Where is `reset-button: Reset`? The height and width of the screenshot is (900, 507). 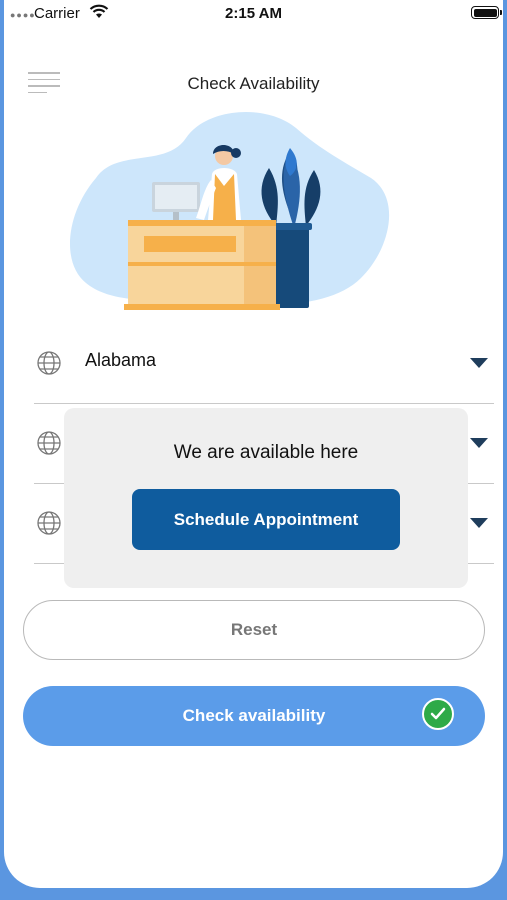
reset-button: Reset is located at coordinates (254, 630).